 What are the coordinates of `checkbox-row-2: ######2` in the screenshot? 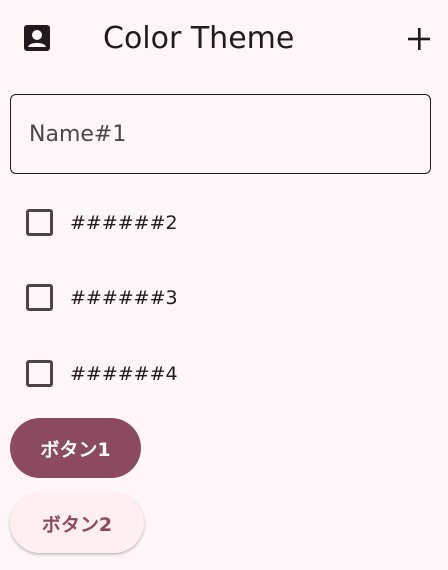 It's located at (224, 223).